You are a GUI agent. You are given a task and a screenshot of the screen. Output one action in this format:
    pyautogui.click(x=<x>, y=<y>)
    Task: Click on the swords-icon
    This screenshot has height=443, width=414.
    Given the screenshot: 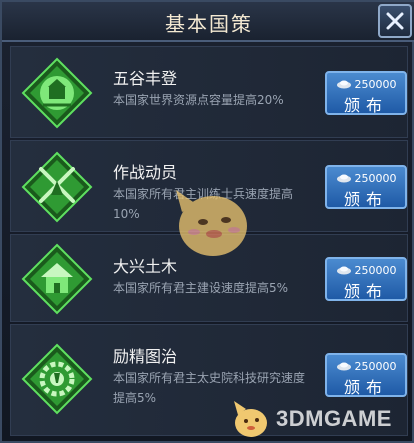 What is the action you would take?
    pyautogui.click(x=57, y=187)
    